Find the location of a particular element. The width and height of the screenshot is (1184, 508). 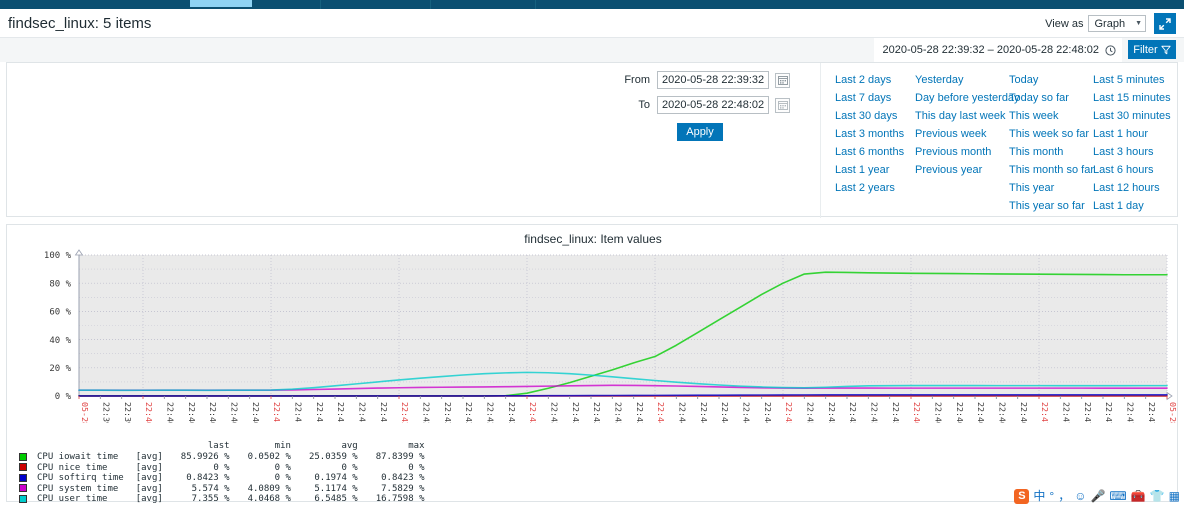

svg-text: 22:47:10 is located at coordinates (1066, 412).